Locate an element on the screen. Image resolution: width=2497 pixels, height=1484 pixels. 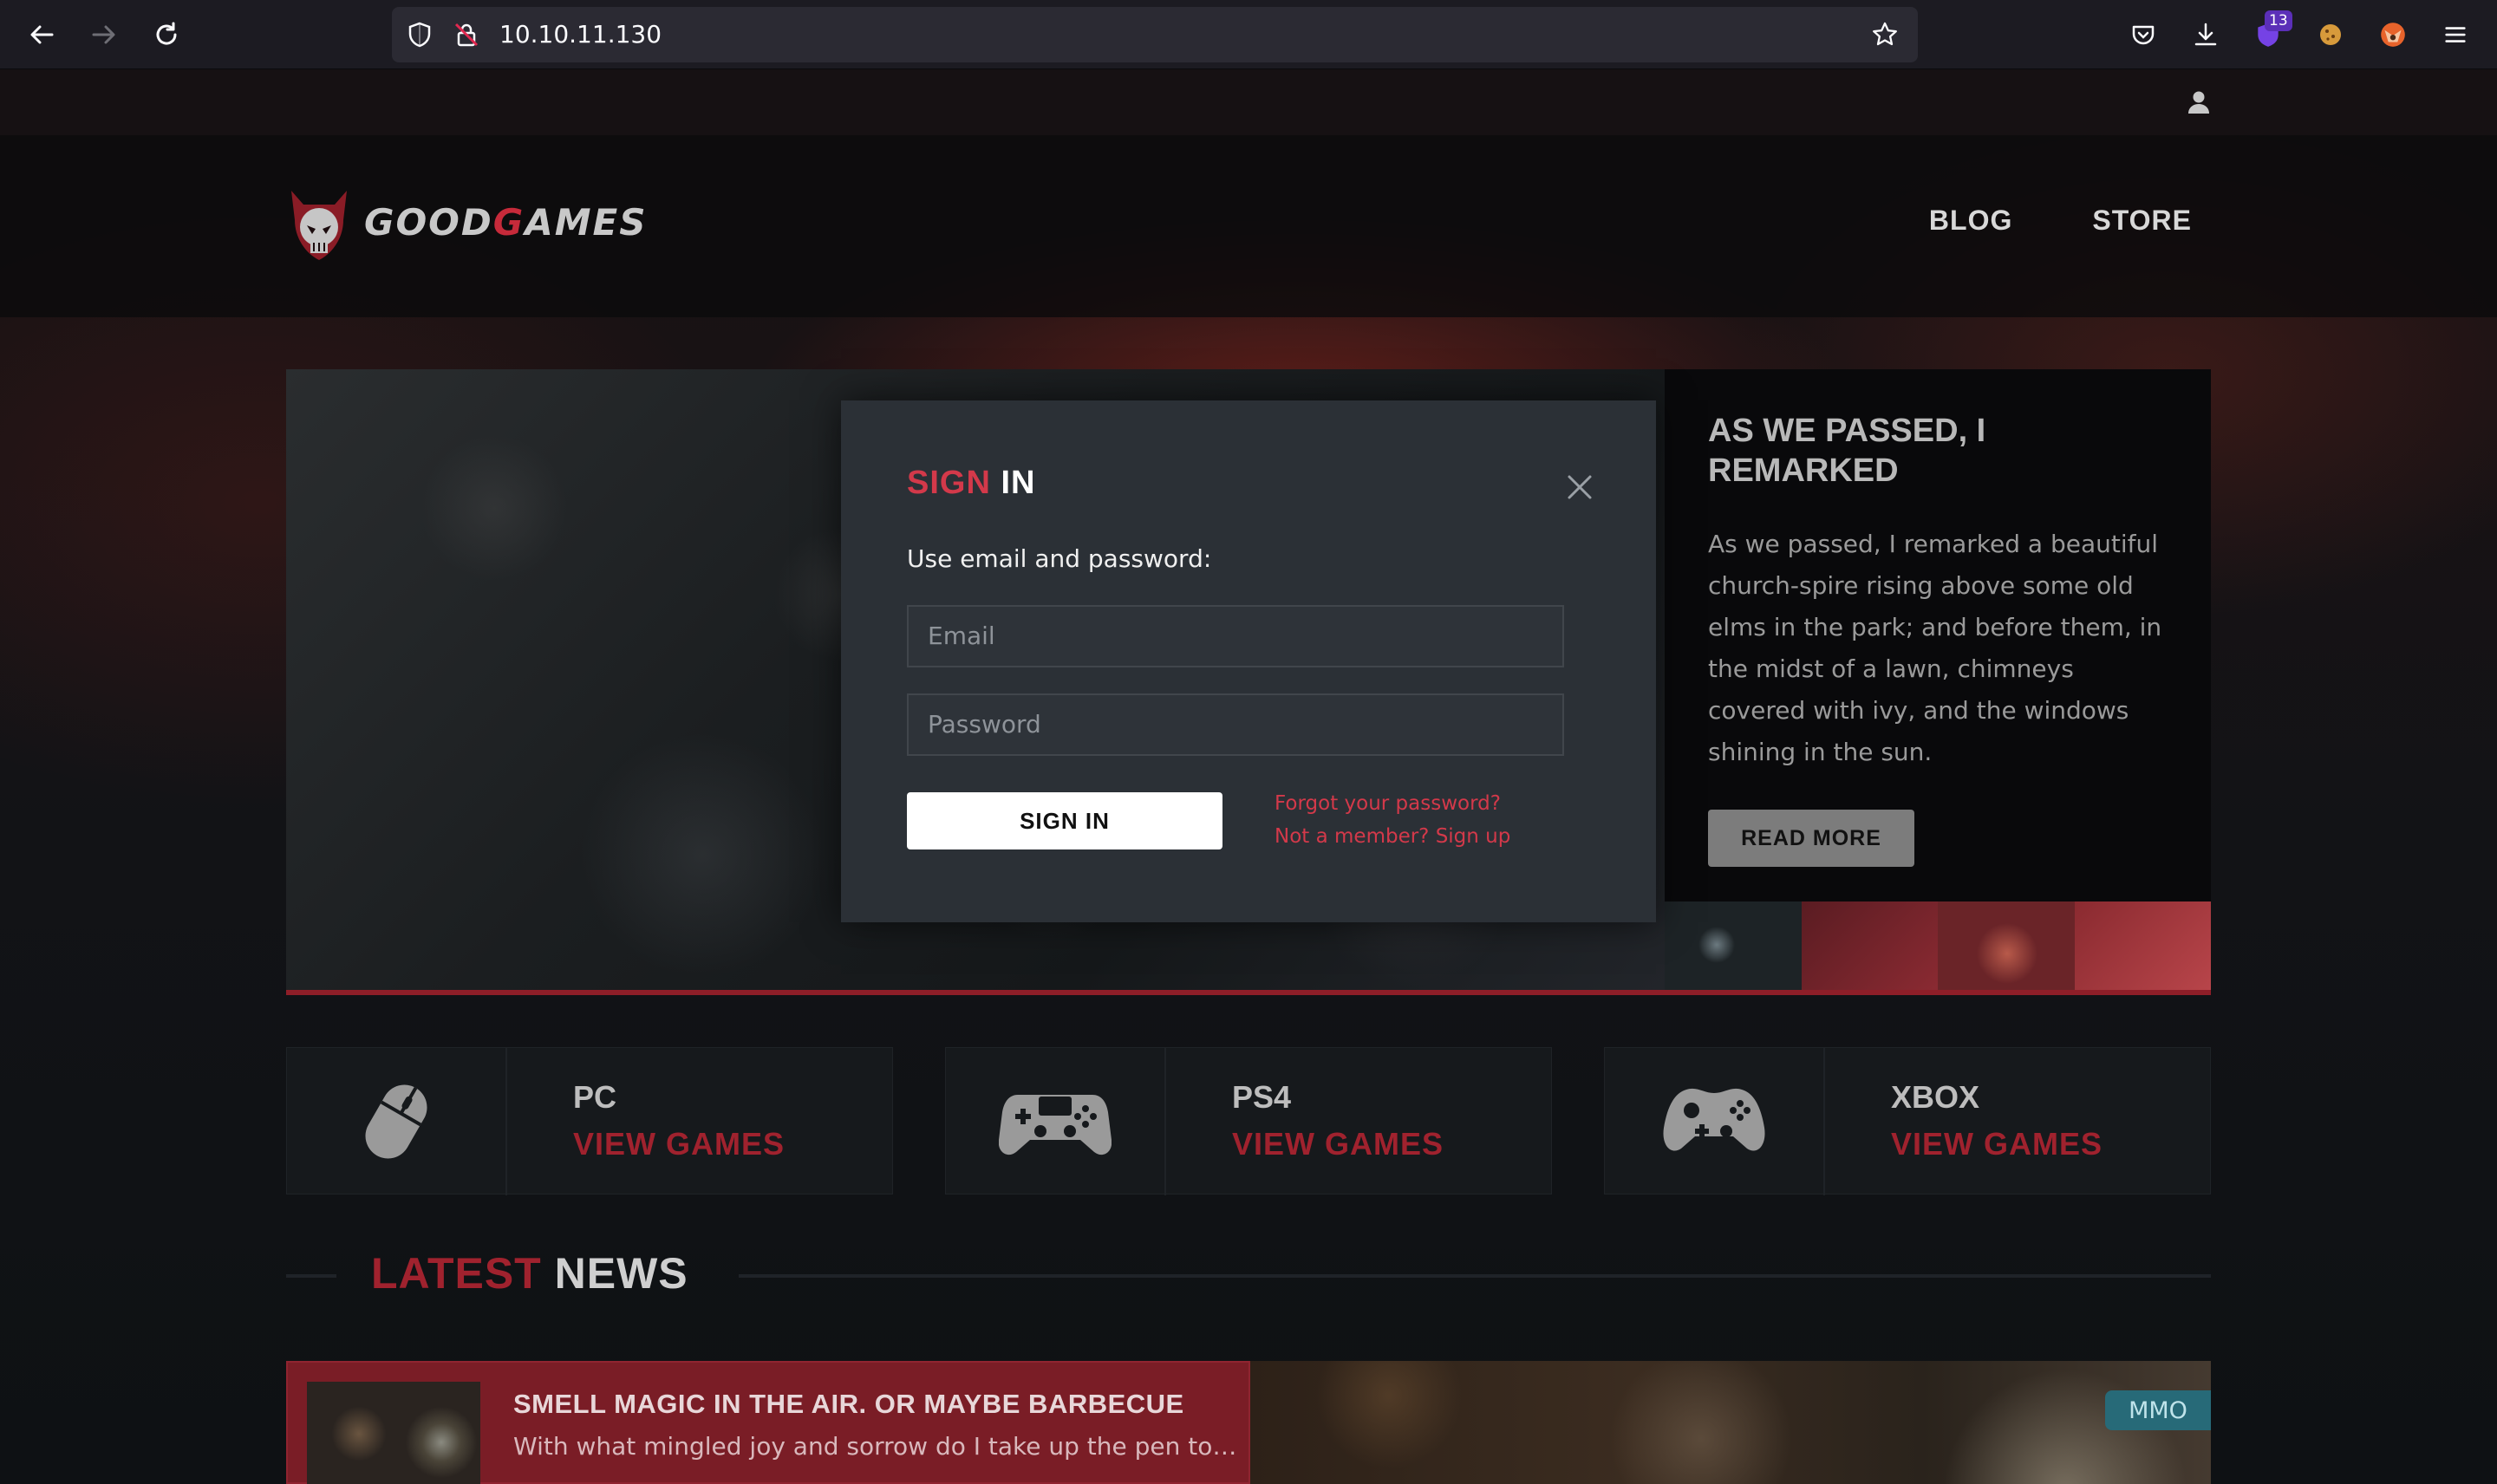
pocket-button is located at coordinates (2143, 34).